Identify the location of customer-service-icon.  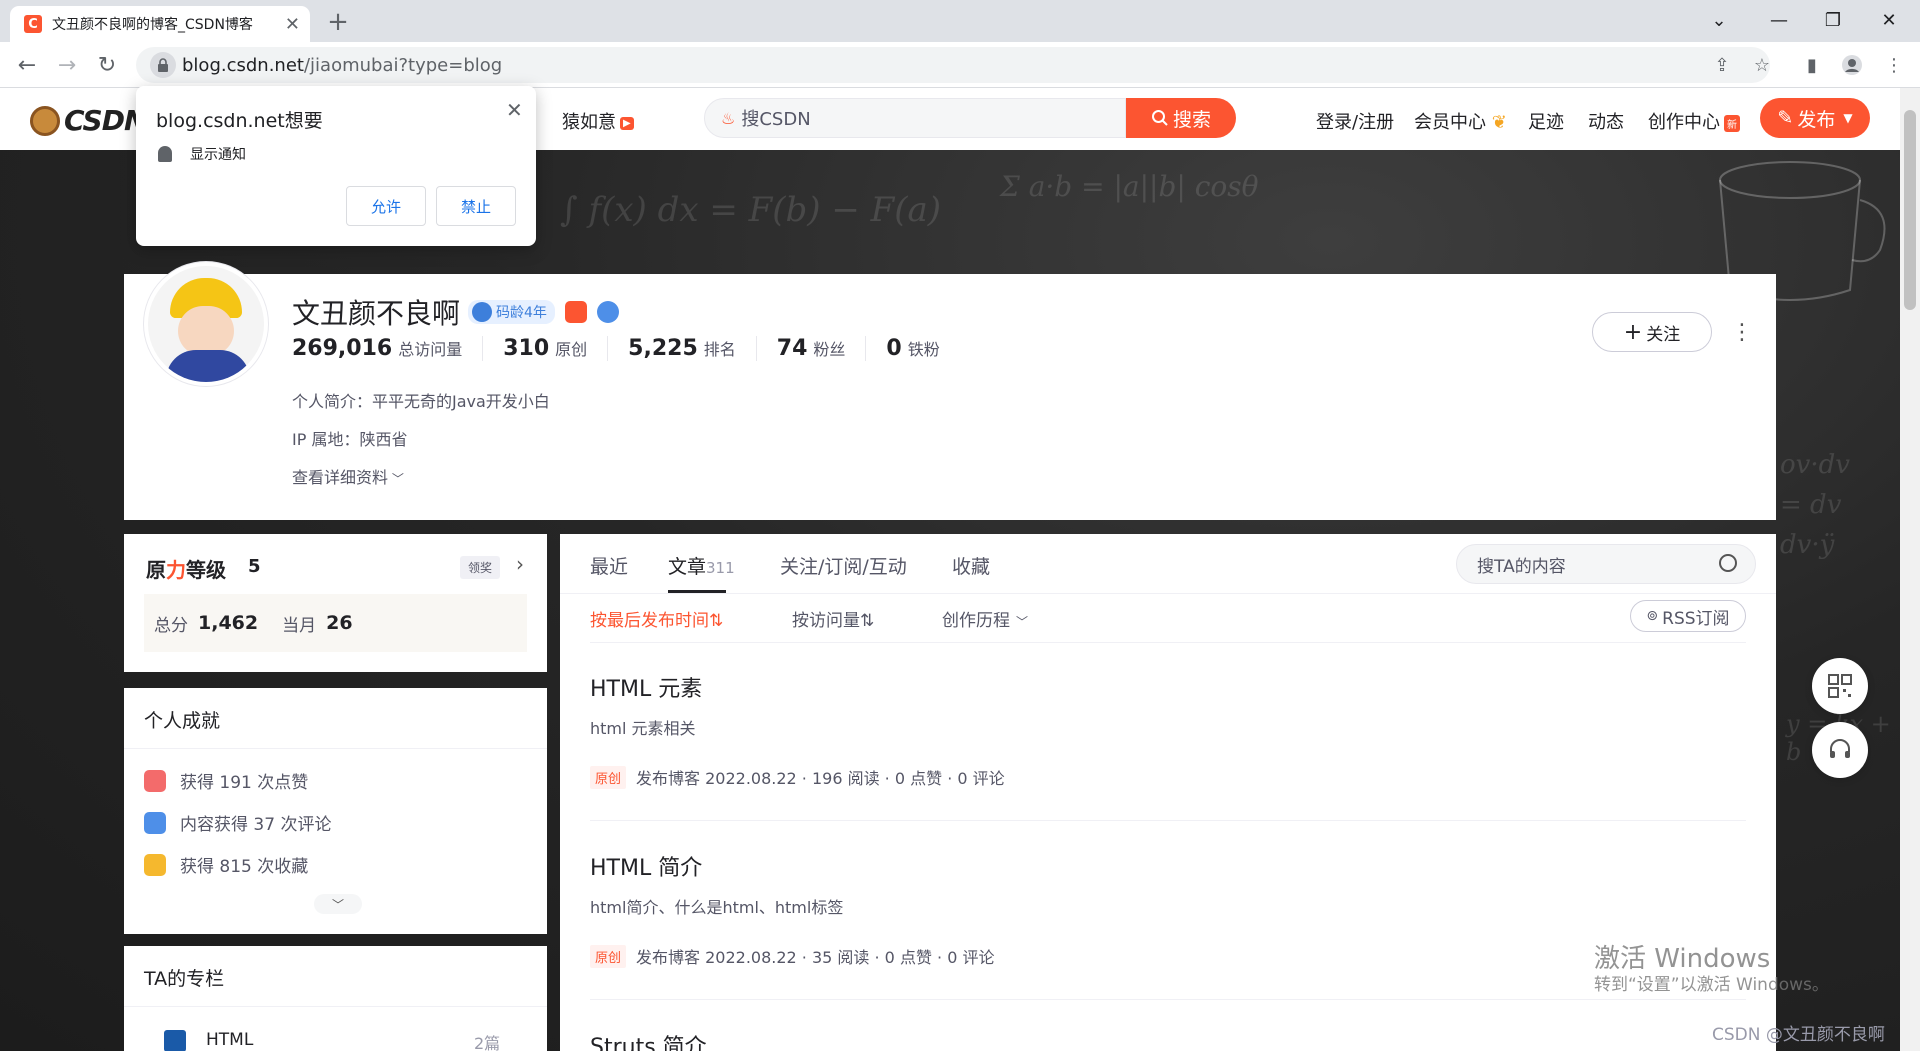
(1840, 750).